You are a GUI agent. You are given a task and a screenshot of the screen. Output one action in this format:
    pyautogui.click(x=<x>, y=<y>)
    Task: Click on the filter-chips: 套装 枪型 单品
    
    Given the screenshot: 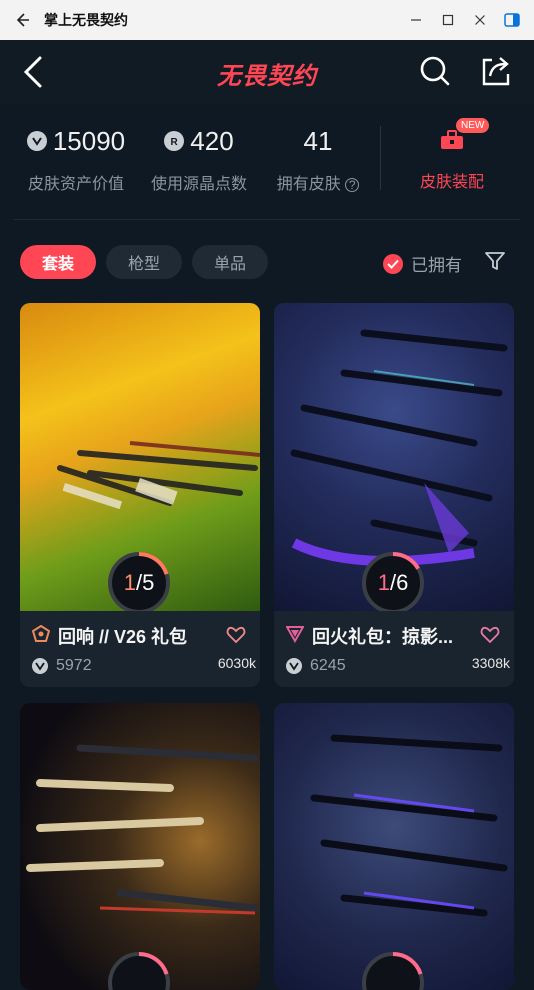 What is the action you would take?
    pyautogui.click(x=144, y=263)
    